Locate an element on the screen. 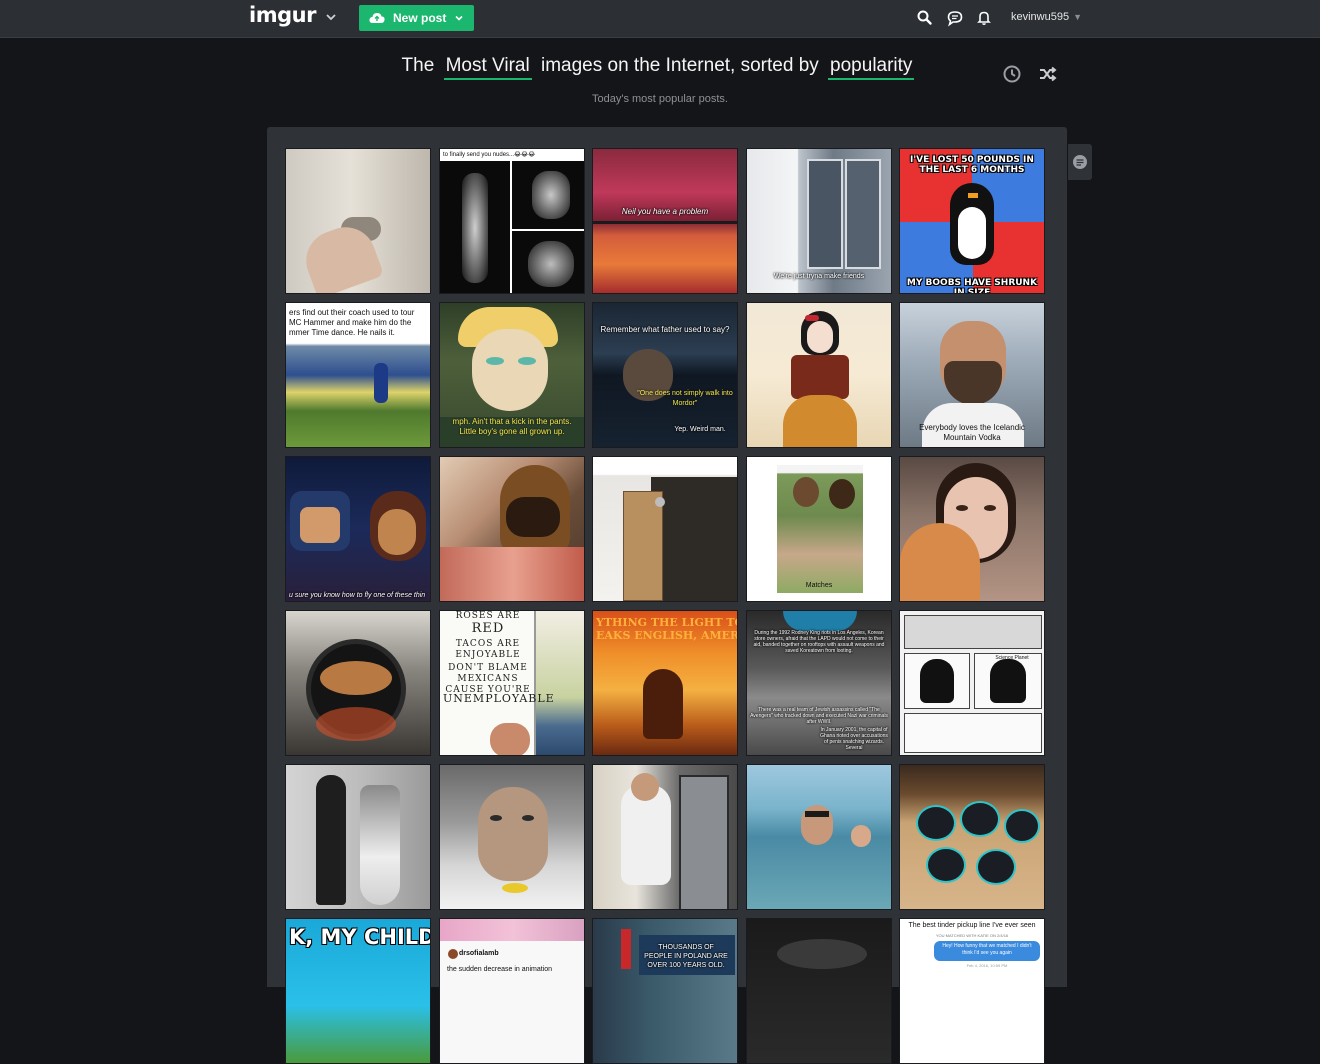  tile-caption: MY BOOBS HAVE SHRUNK IN SIZE is located at coordinates (972, 286).